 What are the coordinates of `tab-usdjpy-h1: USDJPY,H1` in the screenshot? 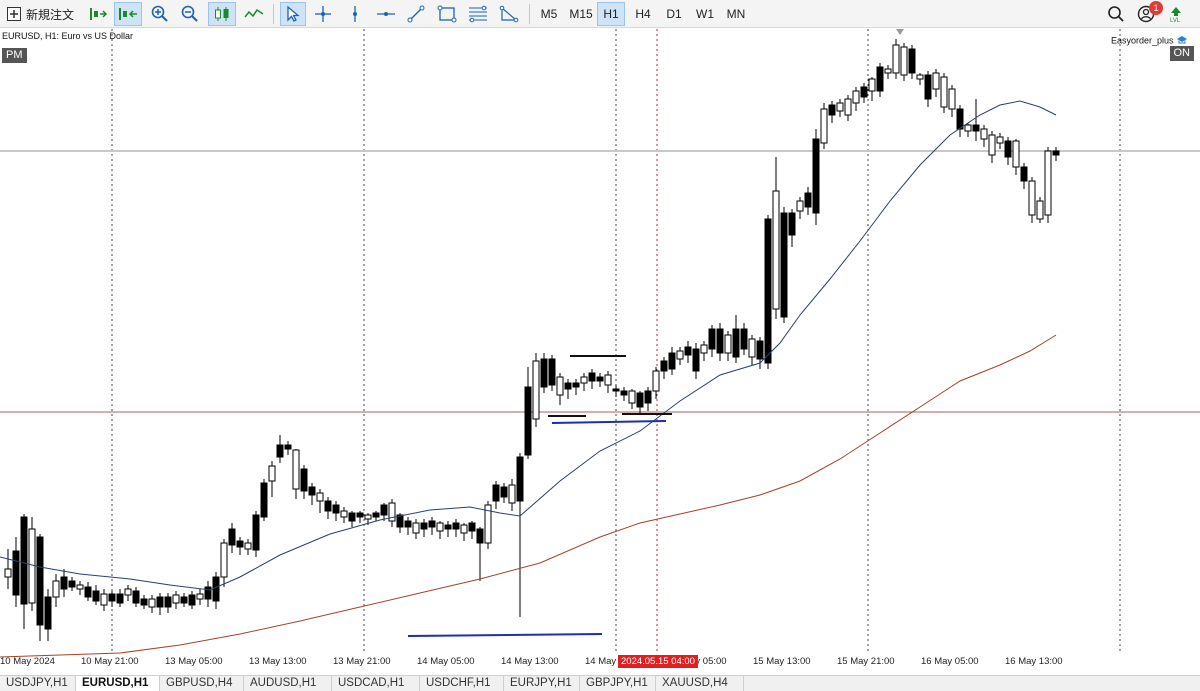 It's located at (38, 683).